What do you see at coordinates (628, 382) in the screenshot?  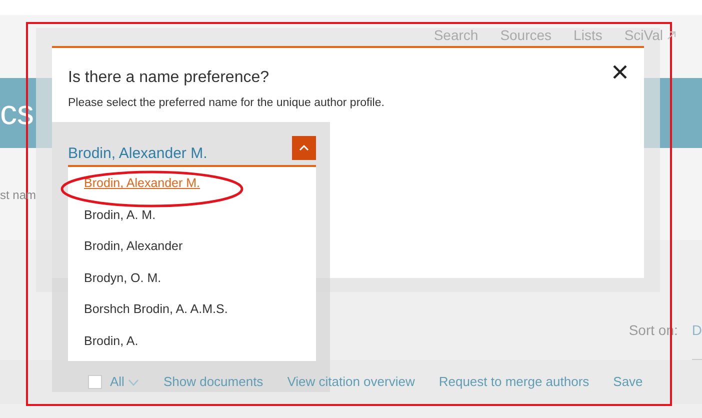 I see `toolbar-link: Save` at bounding box center [628, 382].